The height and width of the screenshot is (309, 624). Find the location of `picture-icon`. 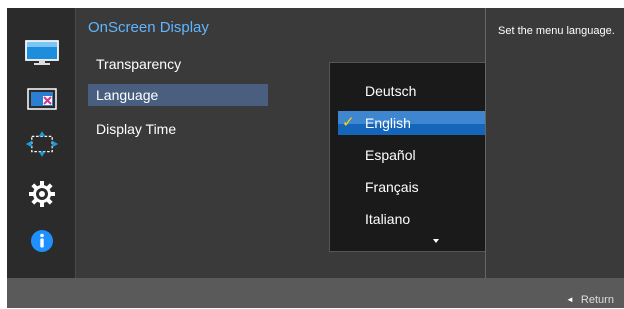

picture-icon is located at coordinates (42, 53).